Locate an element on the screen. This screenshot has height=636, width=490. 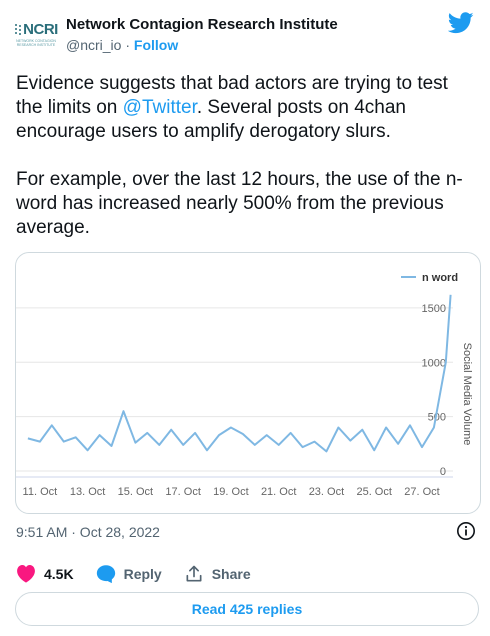
legend-label: n word is located at coordinates (440, 278).